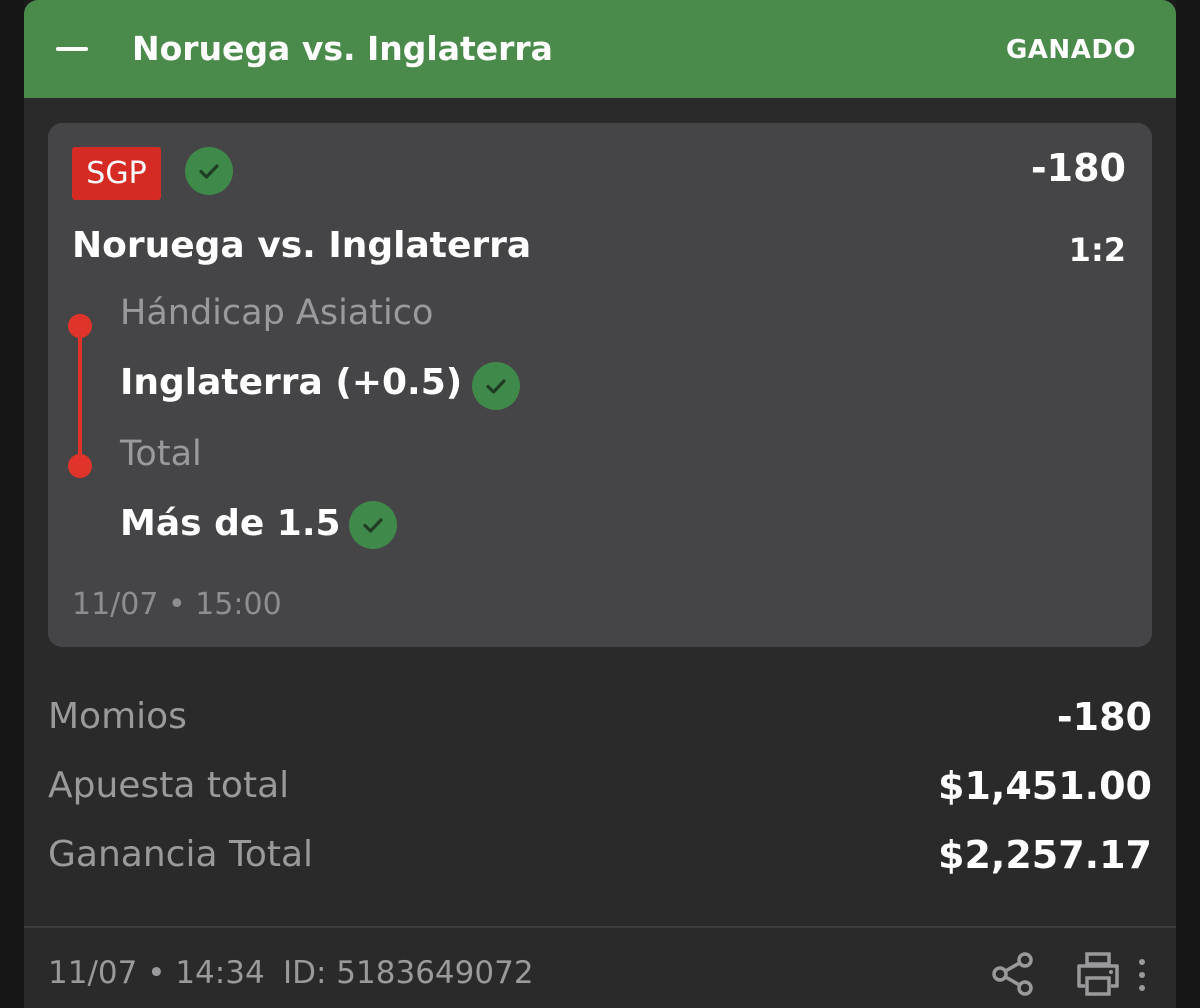 The image size is (1200, 1008). Describe the element at coordinates (600, 717) in the screenshot. I see `odds-row: Momios -180` at that location.